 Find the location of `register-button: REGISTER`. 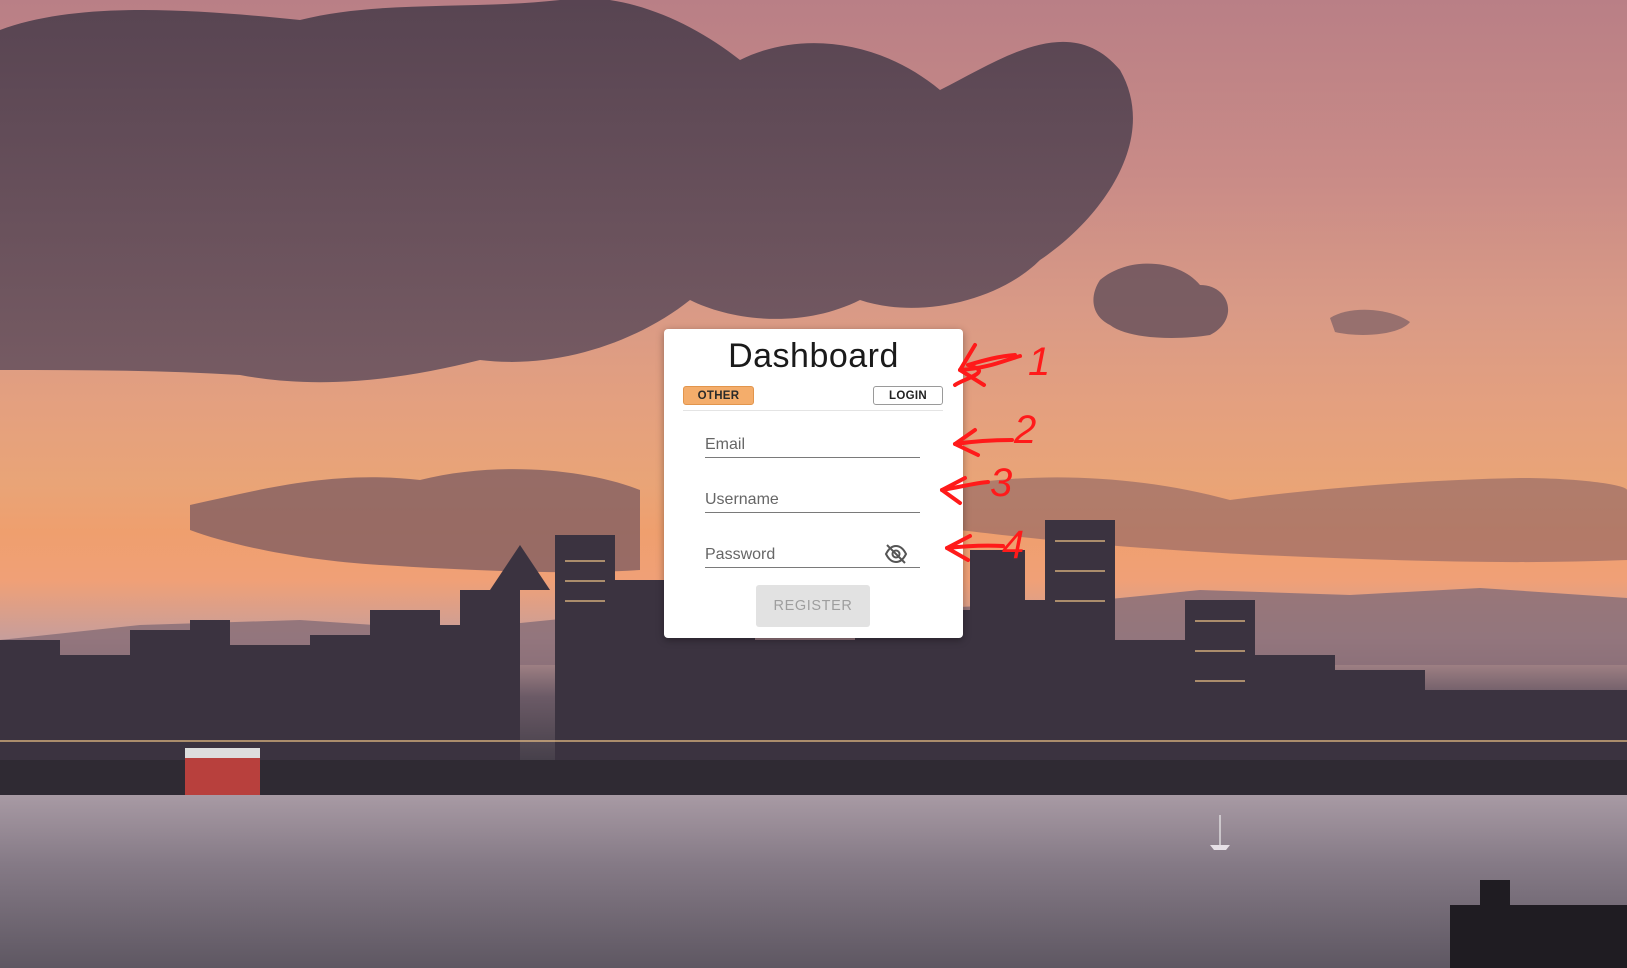

register-button: REGISTER is located at coordinates (813, 606).